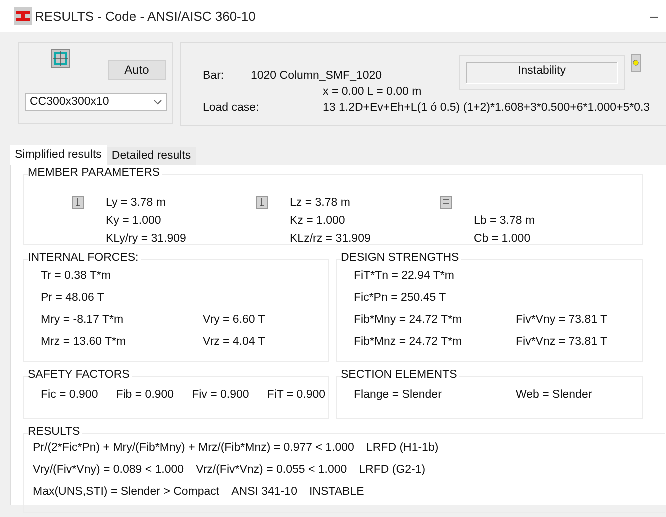 The width and height of the screenshot is (666, 517). What do you see at coordinates (234, 343) in the screenshot?
I see `value-text: Vrz = 4.04 T` at bounding box center [234, 343].